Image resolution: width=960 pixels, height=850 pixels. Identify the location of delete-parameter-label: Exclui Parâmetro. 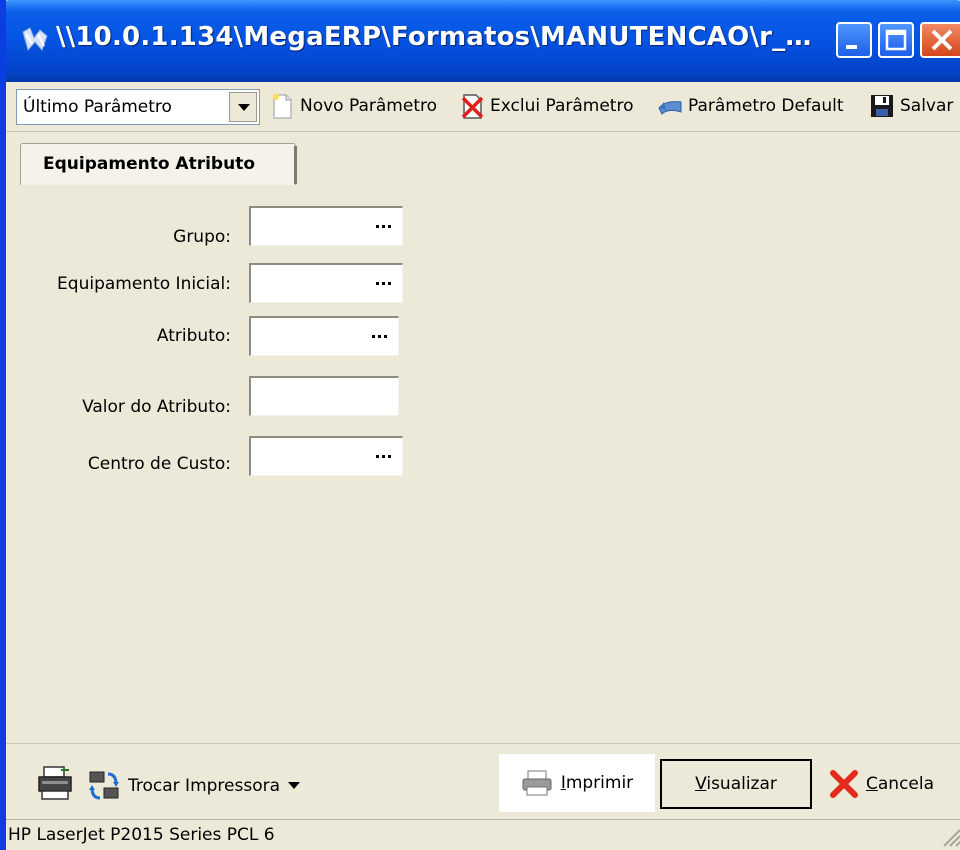
(562, 106).